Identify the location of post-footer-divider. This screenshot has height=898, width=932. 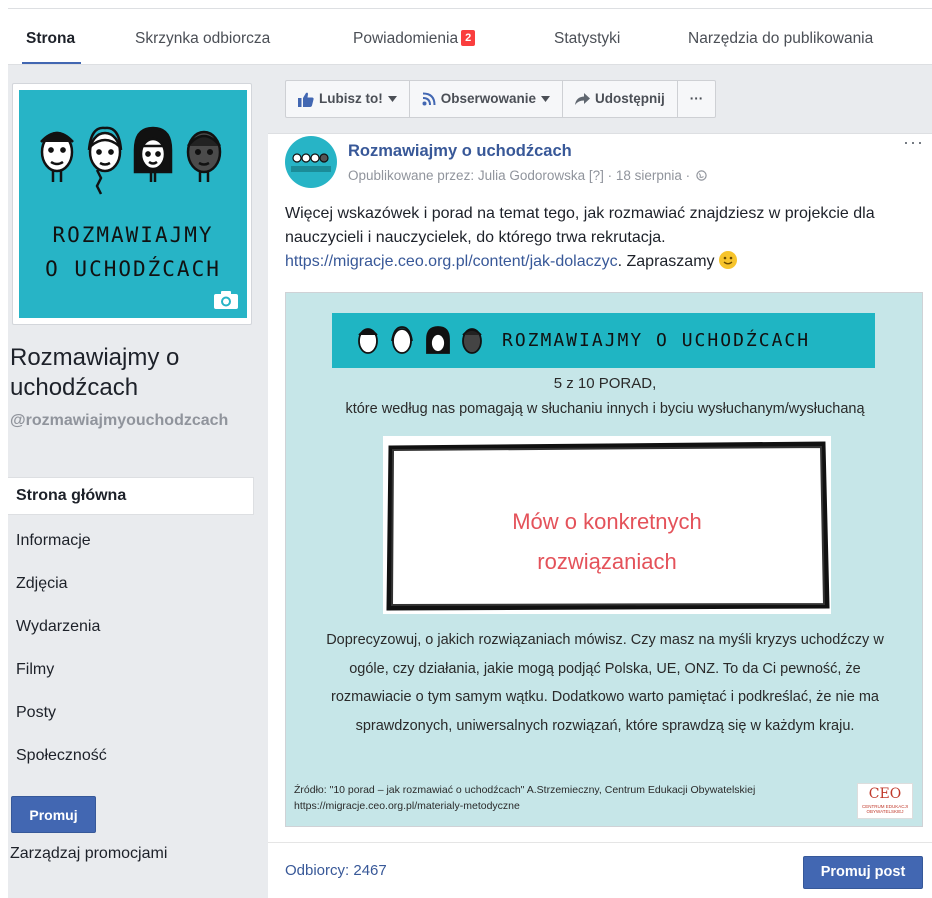
(600, 842).